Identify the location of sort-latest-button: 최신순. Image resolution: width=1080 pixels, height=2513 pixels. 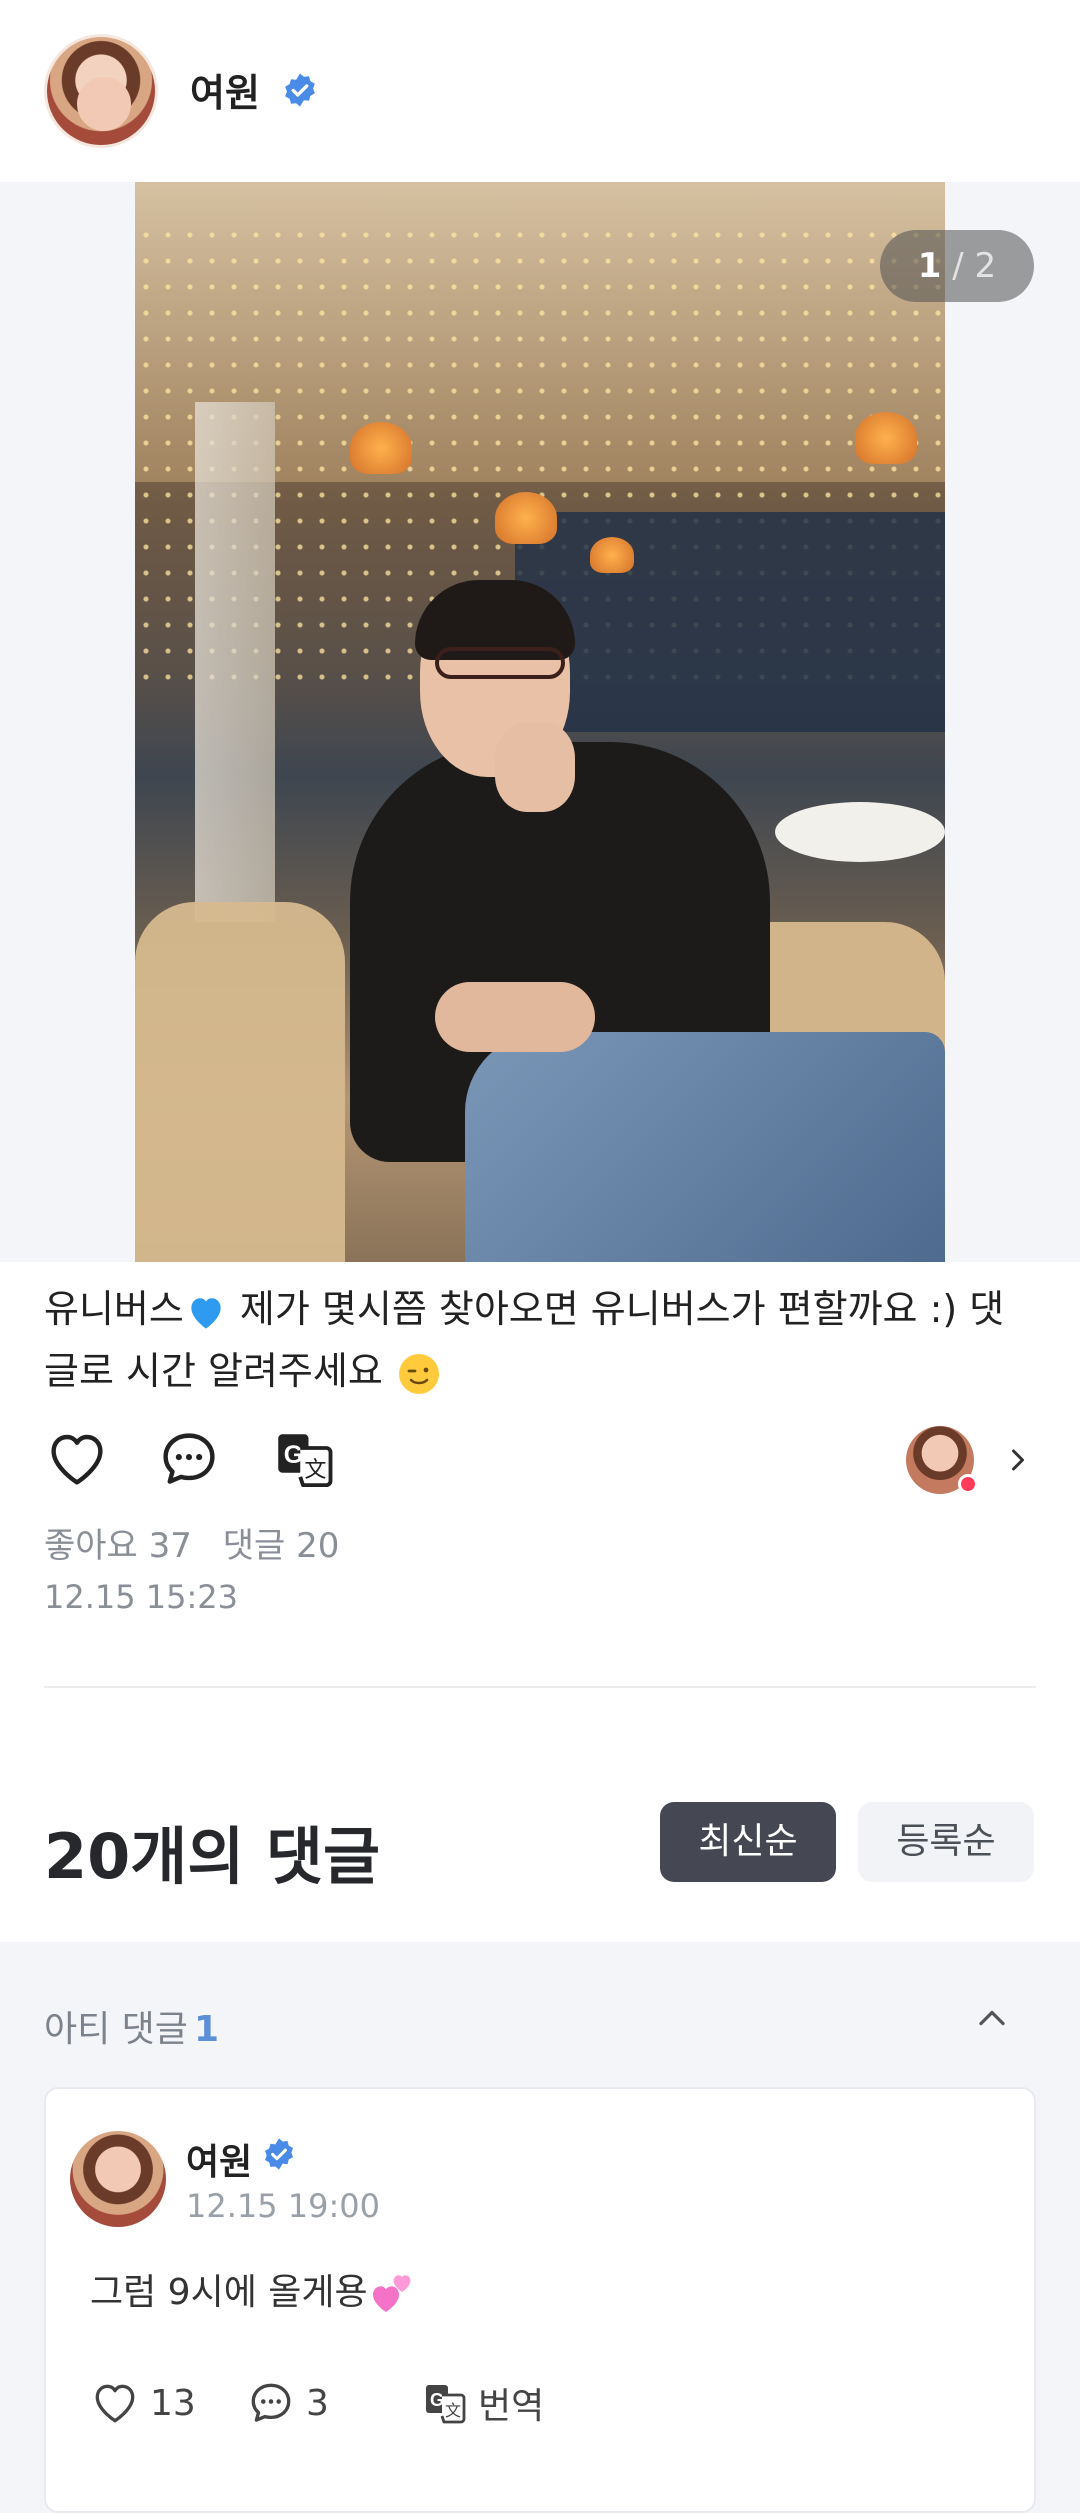
(748, 1842).